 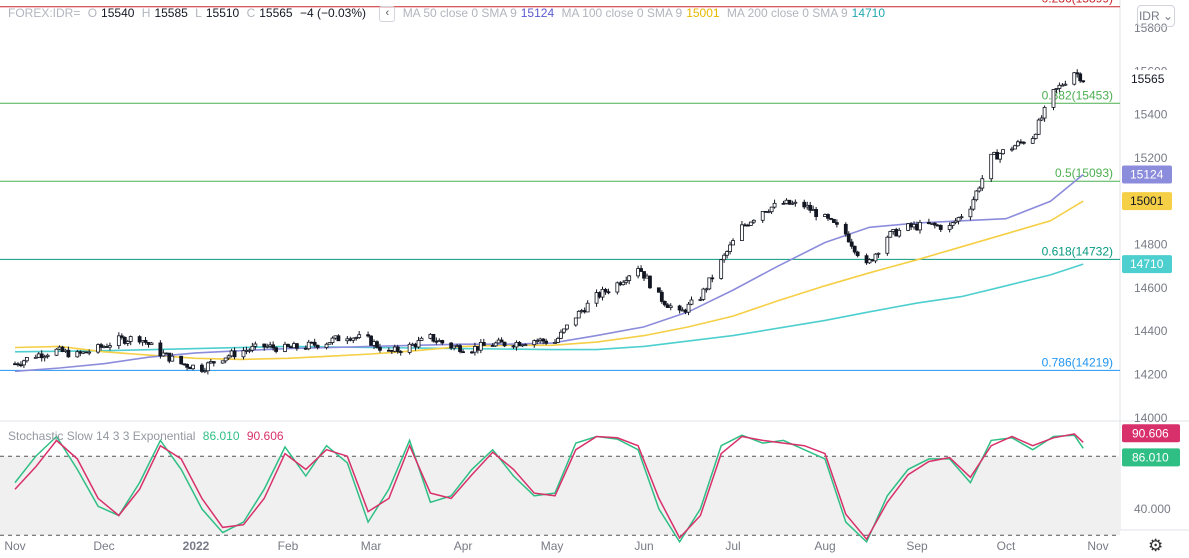 I want to click on stochastic-label: Stochastic Slow 14 3 3 Exponential, so click(x=102, y=436).